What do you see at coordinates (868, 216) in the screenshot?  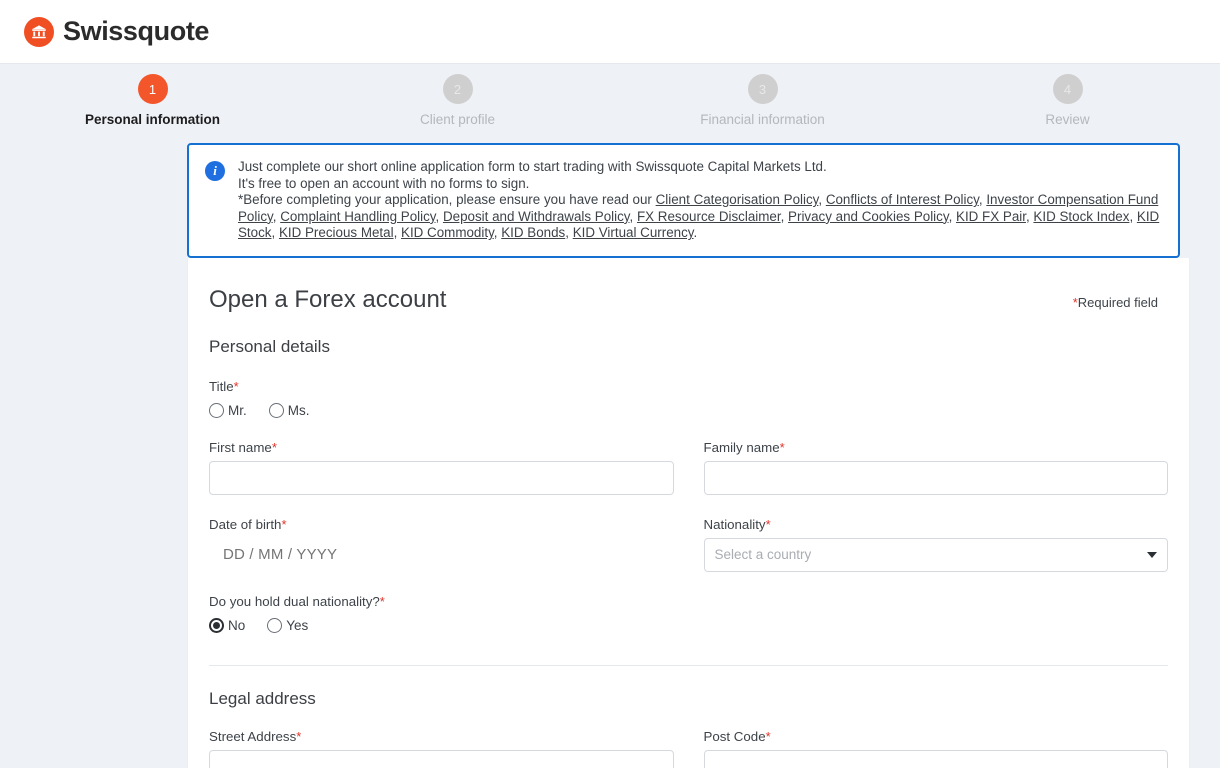 I see `policy-link: Privacy and Cookies Policy` at bounding box center [868, 216].